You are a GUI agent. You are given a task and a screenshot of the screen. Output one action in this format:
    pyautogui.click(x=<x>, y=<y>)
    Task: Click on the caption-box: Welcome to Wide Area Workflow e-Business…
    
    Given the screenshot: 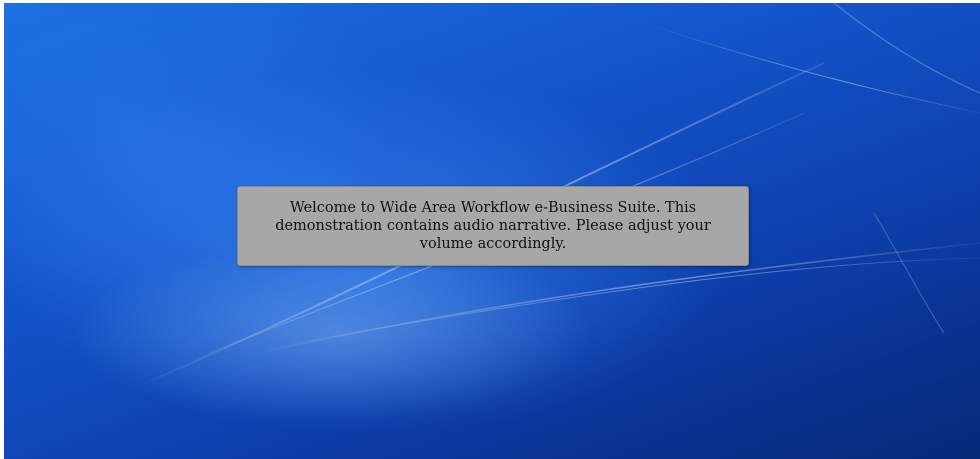 What is the action you would take?
    pyautogui.click(x=493, y=226)
    